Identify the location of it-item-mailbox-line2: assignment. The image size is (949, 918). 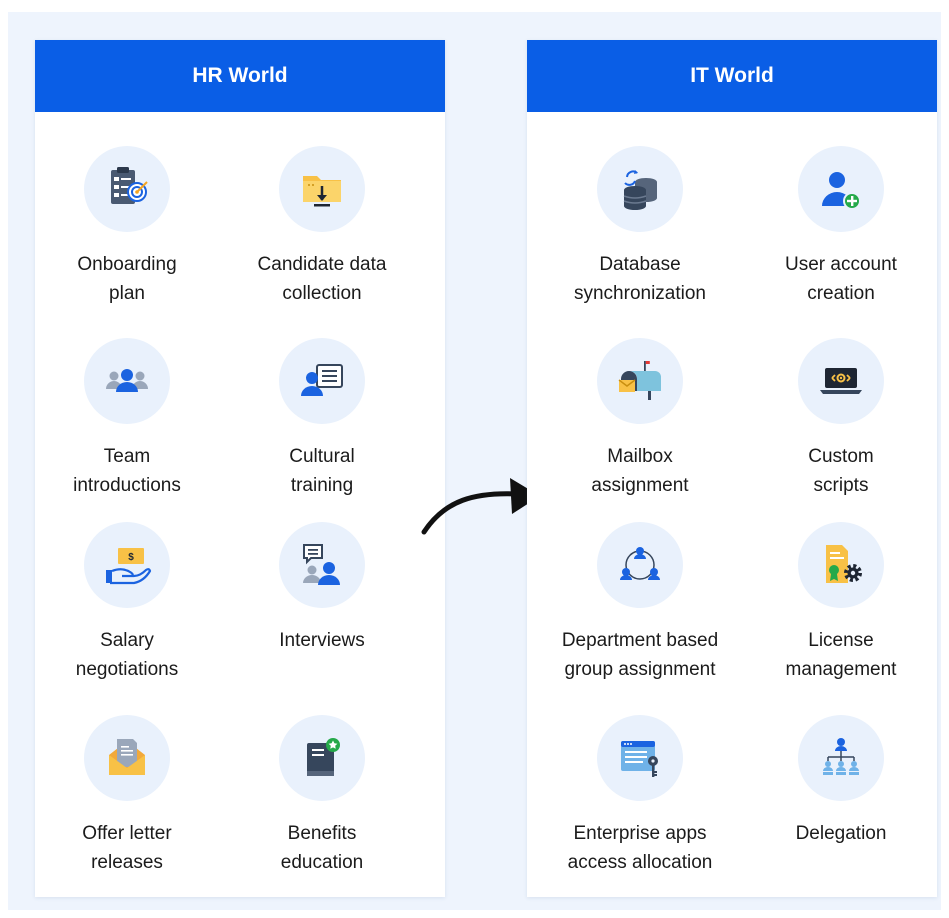
(640, 485).